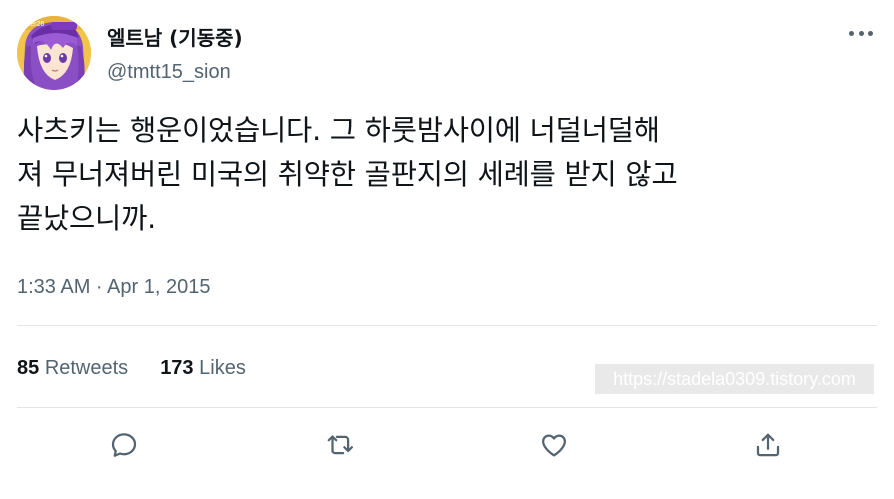 The image size is (894, 499). What do you see at coordinates (177, 368) in the screenshot?
I see `likes-count: 173` at bounding box center [177, 368].